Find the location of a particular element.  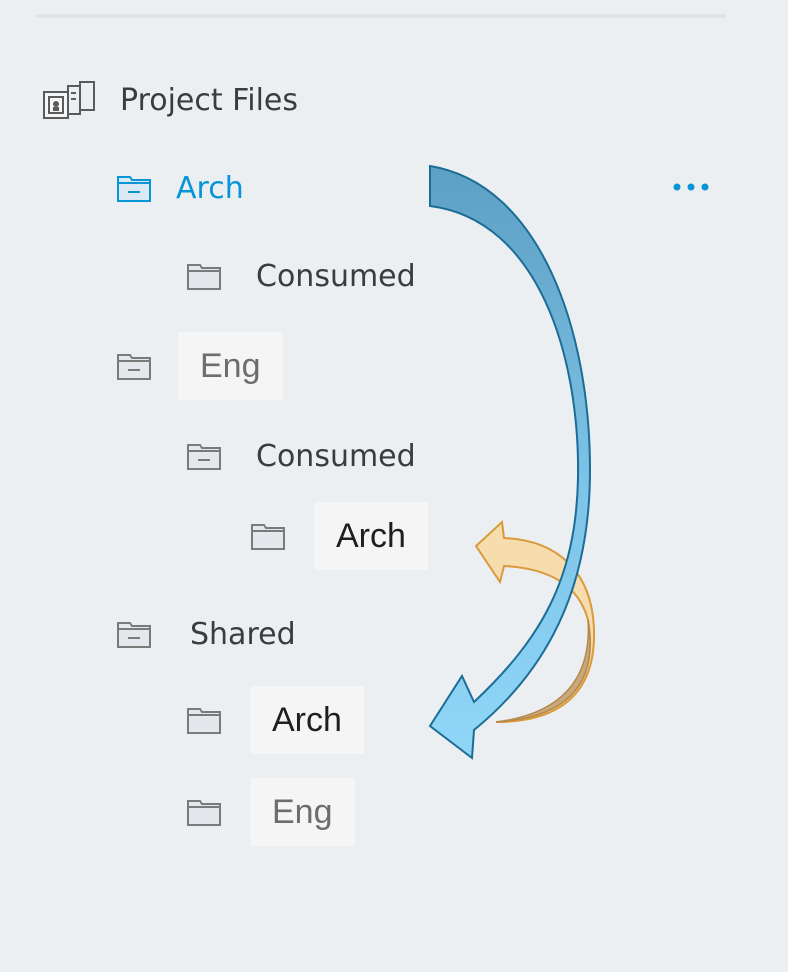

tree-item-shared: Shared is located at coordinates (206, 634).